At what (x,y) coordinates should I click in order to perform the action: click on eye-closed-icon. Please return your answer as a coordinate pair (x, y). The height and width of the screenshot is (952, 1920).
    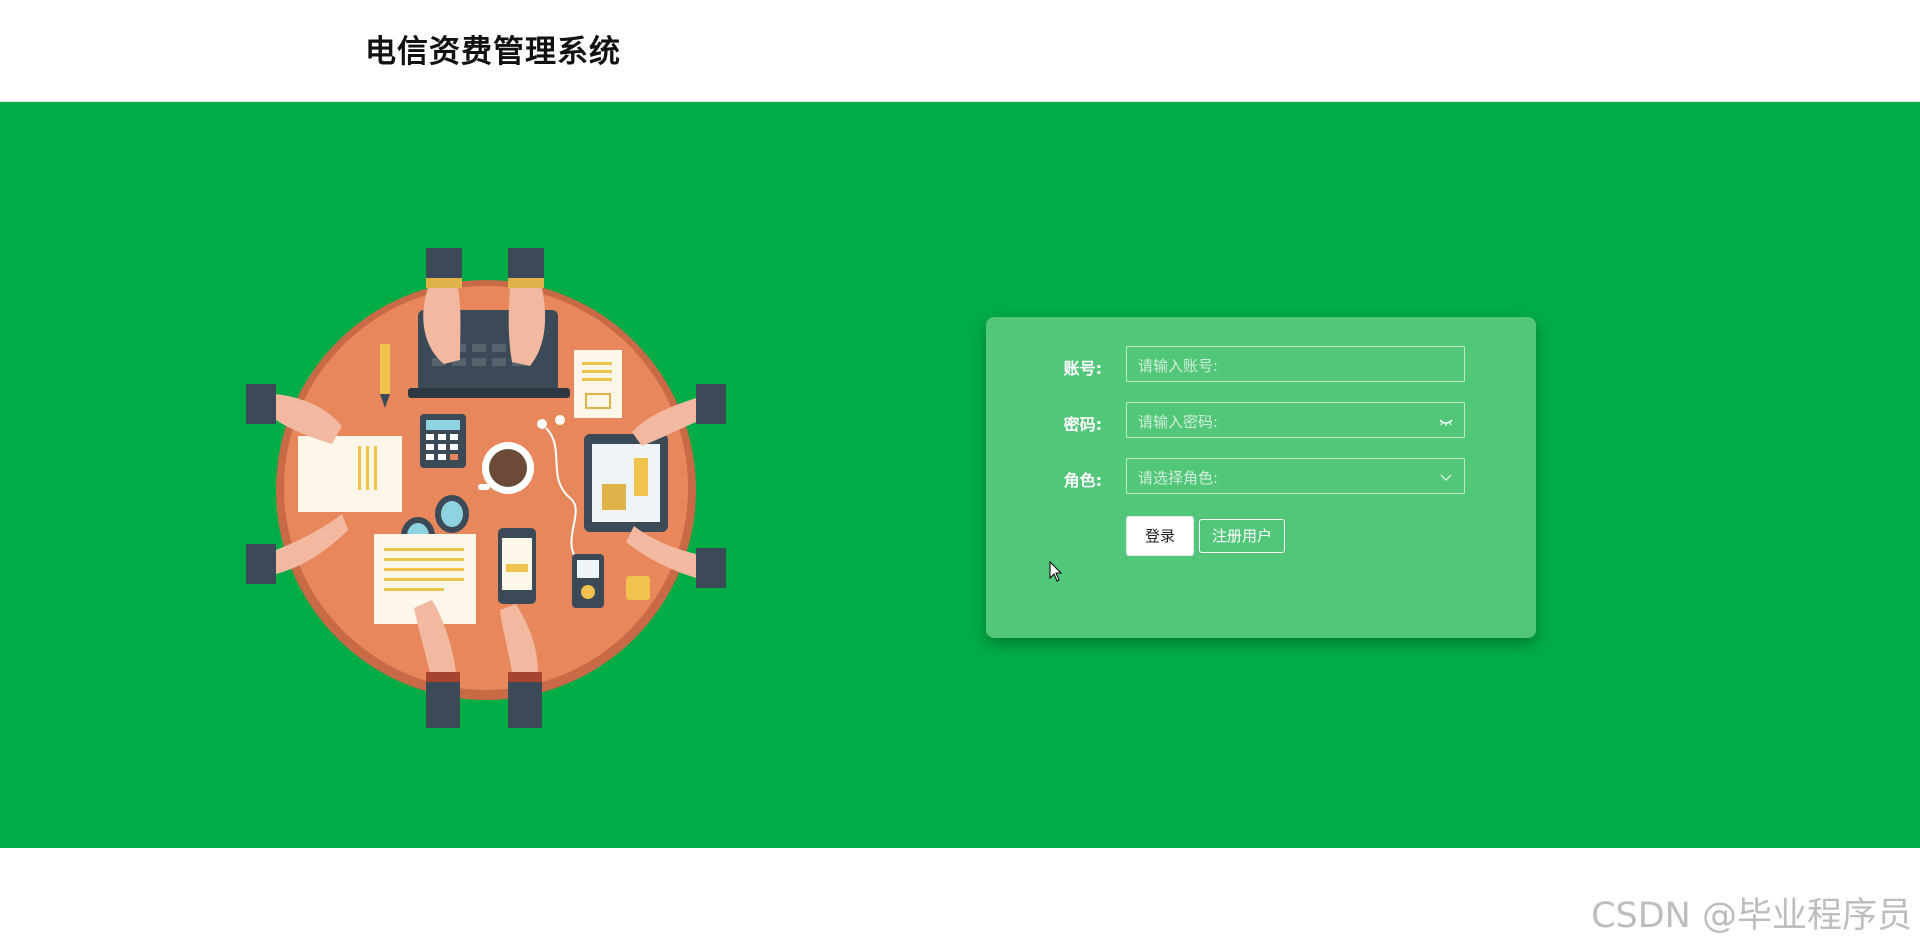
    Looking at the image, I should click on (1446, 421).